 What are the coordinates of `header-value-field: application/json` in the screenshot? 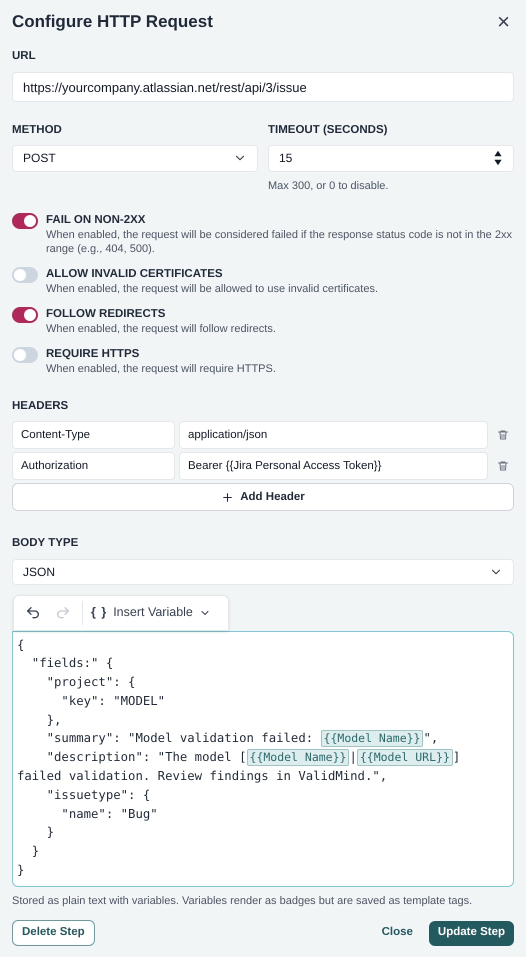 It's located at (333, 435).